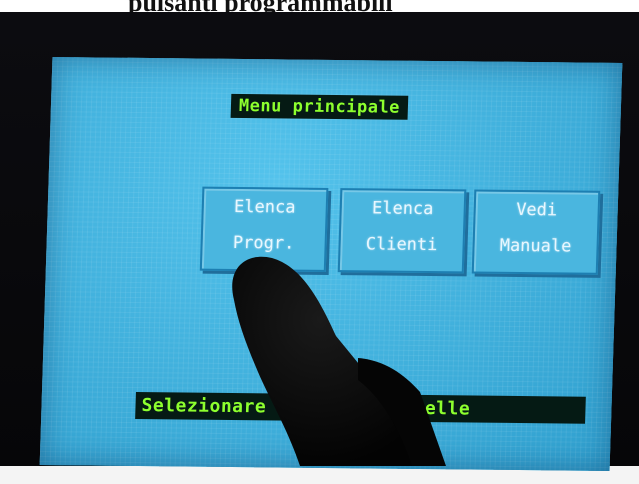 The height and width of the screenshot is (484, 639). I want to click on list-clients-button: Elenca Clienti, so click(402, 231).